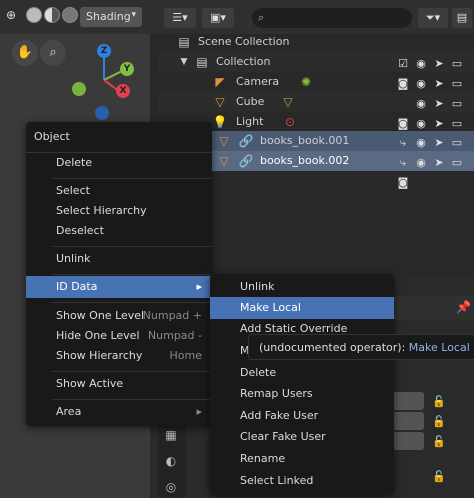  What do you see at coordinates (302, 481) in the screenshot?
I see `menu-item-select-linked: Select Linked` at bounding box center [302, 481].